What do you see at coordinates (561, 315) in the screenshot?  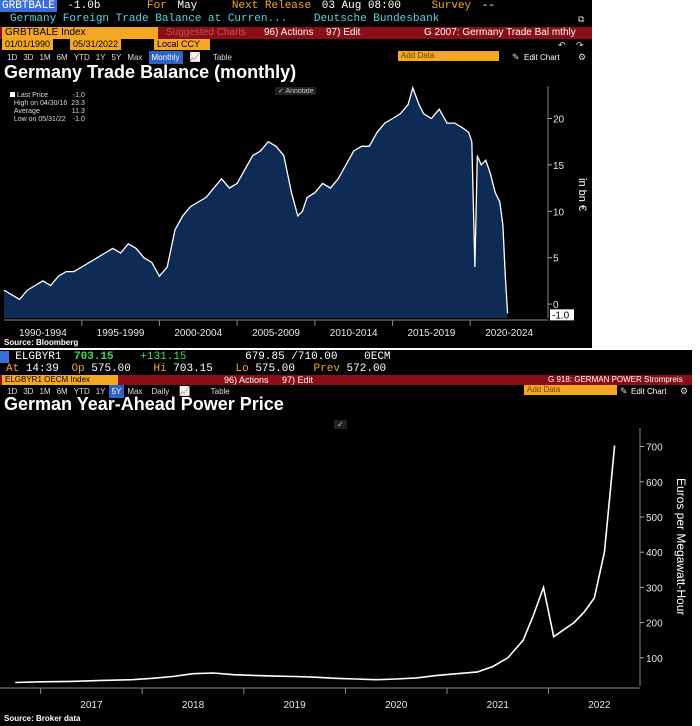 I see `last-value-label: -1.0` at bounding box center [561, 315].